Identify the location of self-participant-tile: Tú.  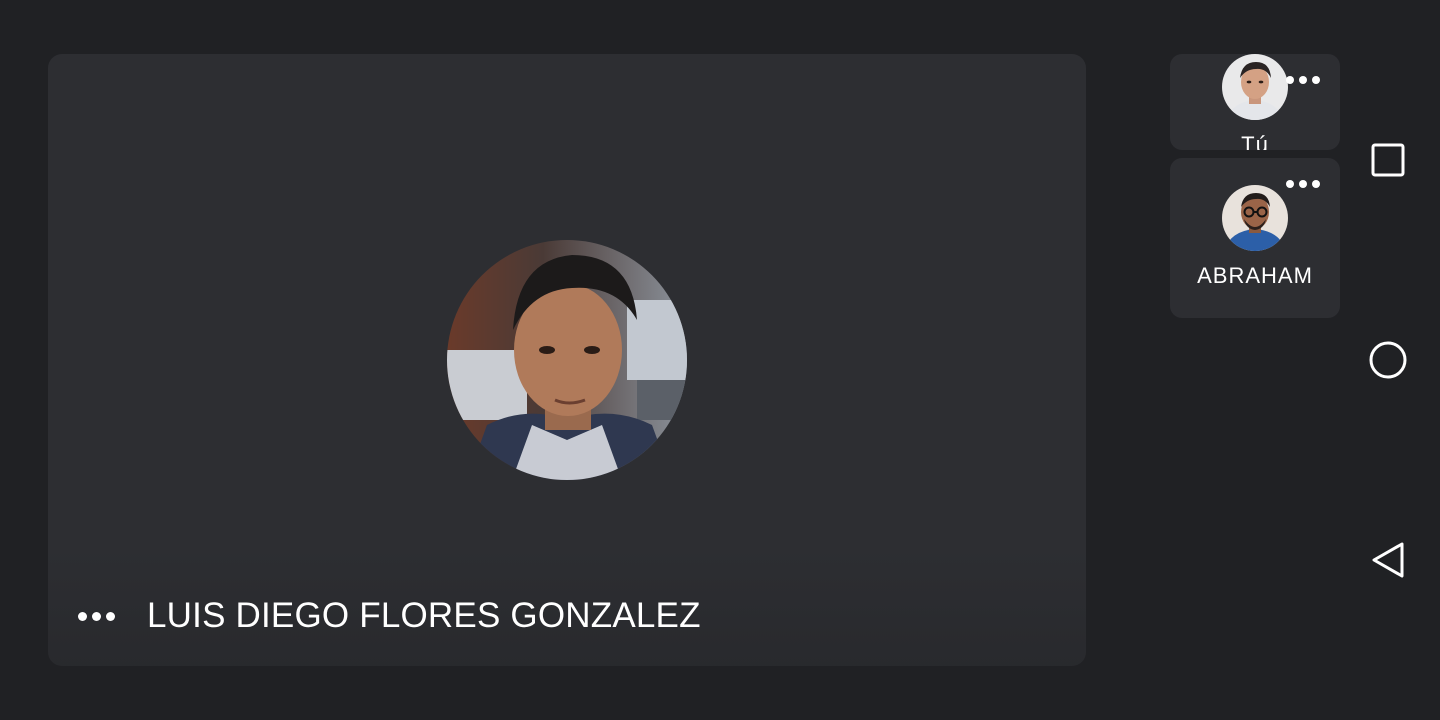
(1255, 102).